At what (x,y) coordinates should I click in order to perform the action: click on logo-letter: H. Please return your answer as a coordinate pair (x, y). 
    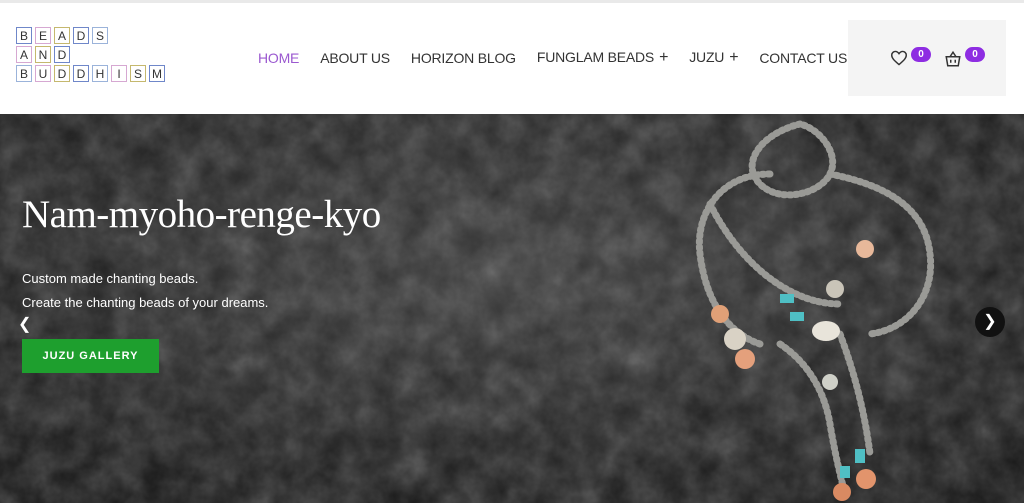
    Looking at the image, I should click on (100, 73).